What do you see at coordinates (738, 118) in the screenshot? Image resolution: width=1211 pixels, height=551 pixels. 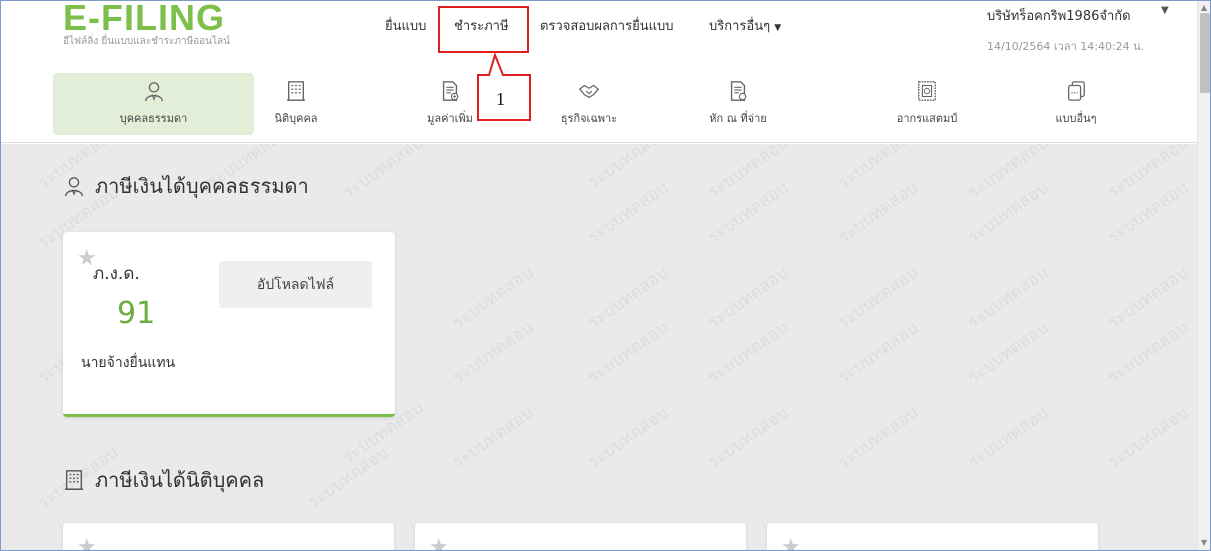 I see `category-label: หัก ณ ที่จ่าย` at bounding box center [738, 118].